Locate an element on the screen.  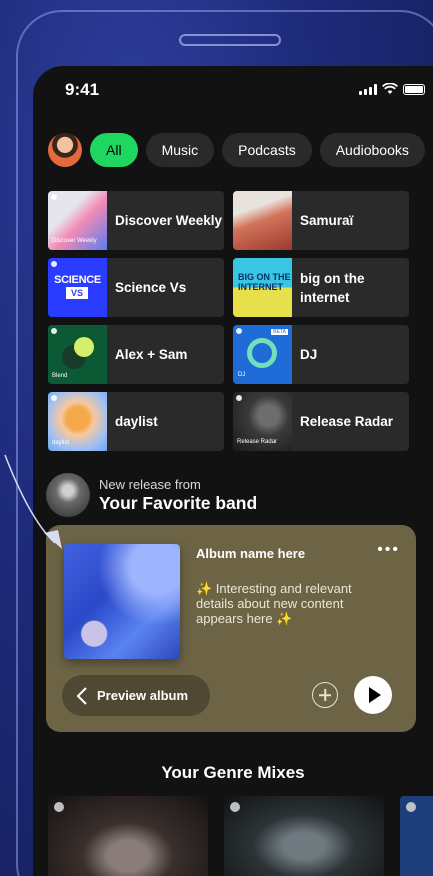
preview-album-label: Preview album is located at coordinates (143, 695).